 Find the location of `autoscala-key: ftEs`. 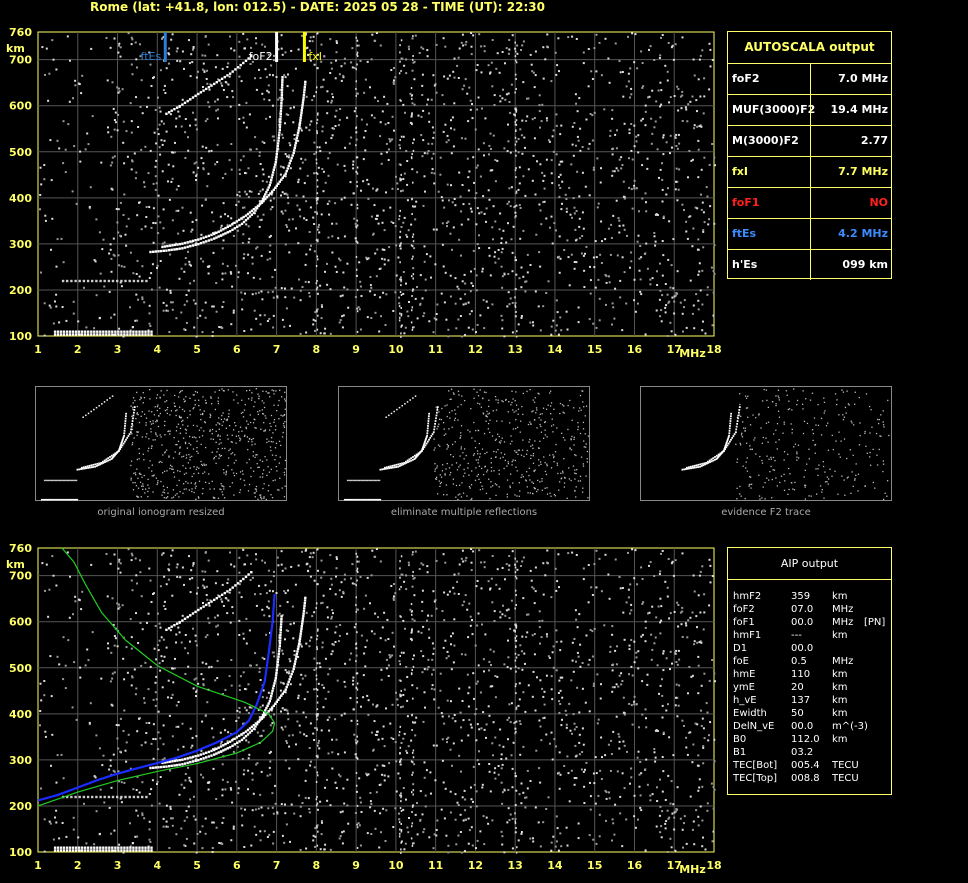

autoscala-key: ftEs is located at coordinates (744, 233).